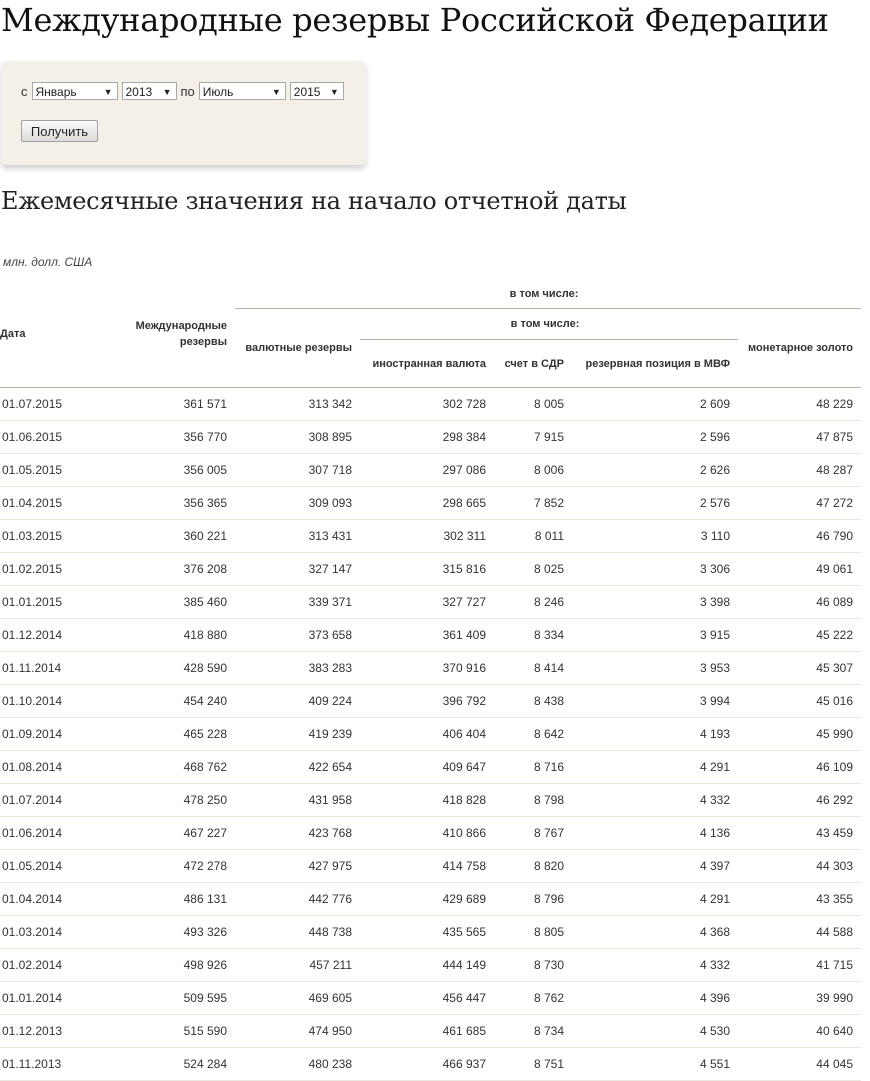 The image size is (870, 1081). What do you see at coordinates (171, 998) in the screenshot?
I see `cell-total-reserves: 509 595` at bounding box center [171, 998].